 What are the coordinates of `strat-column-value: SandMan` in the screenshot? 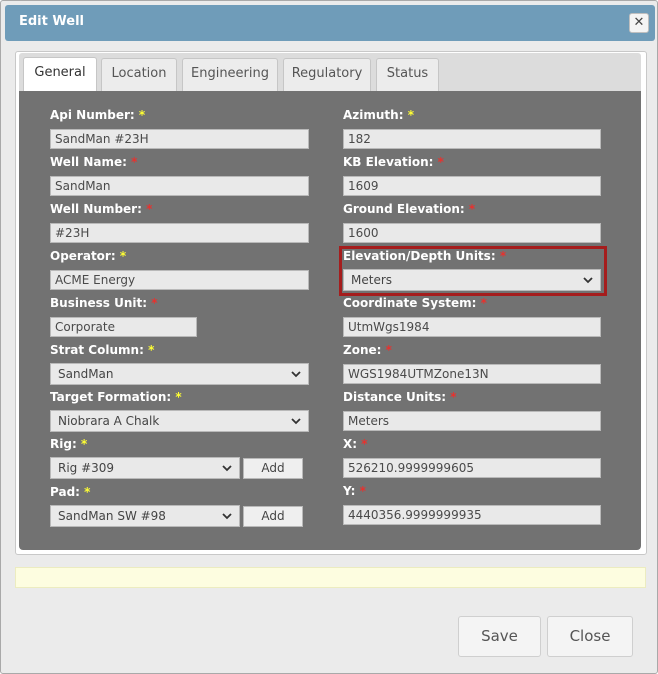 It's located at (86, 374).